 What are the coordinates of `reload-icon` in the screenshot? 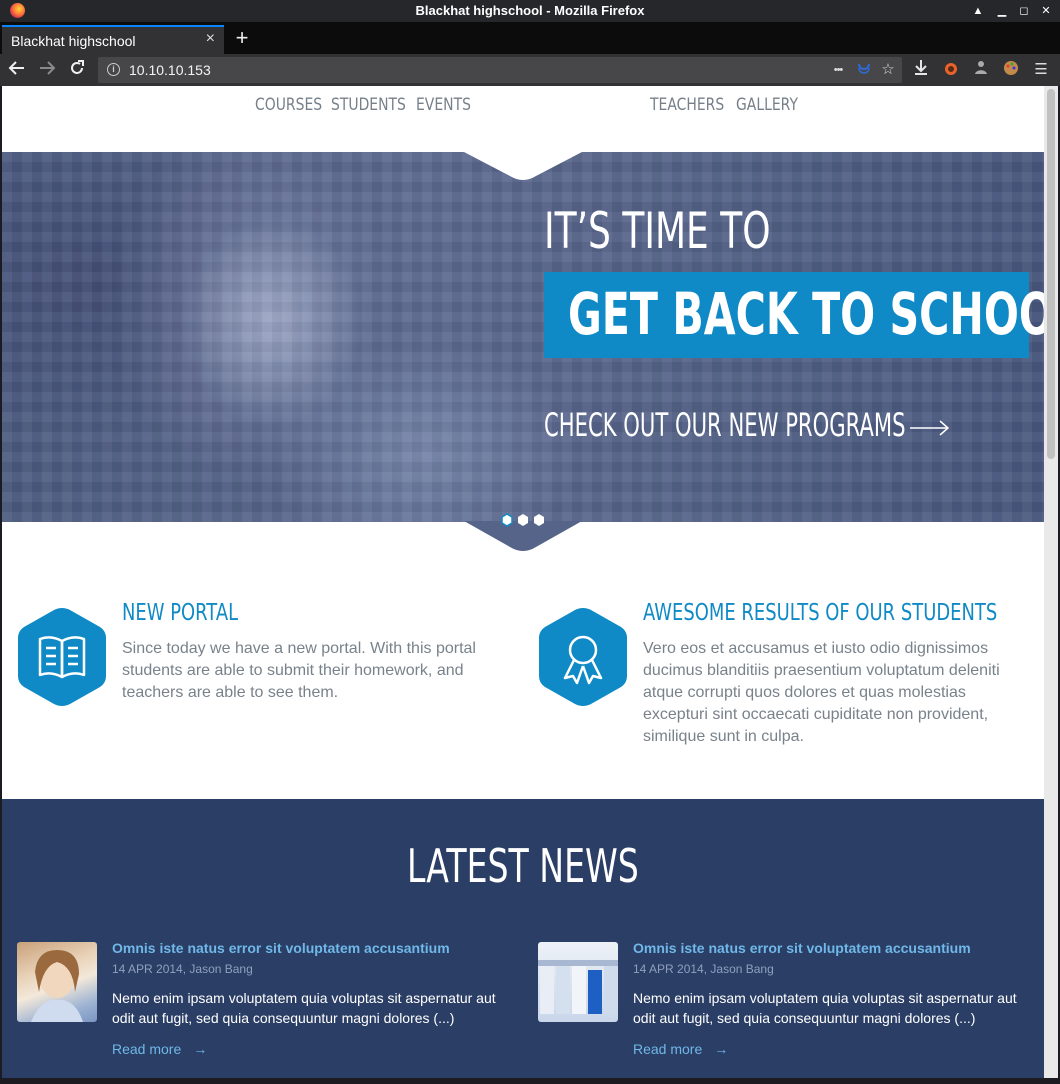 It's located at (77, 67).